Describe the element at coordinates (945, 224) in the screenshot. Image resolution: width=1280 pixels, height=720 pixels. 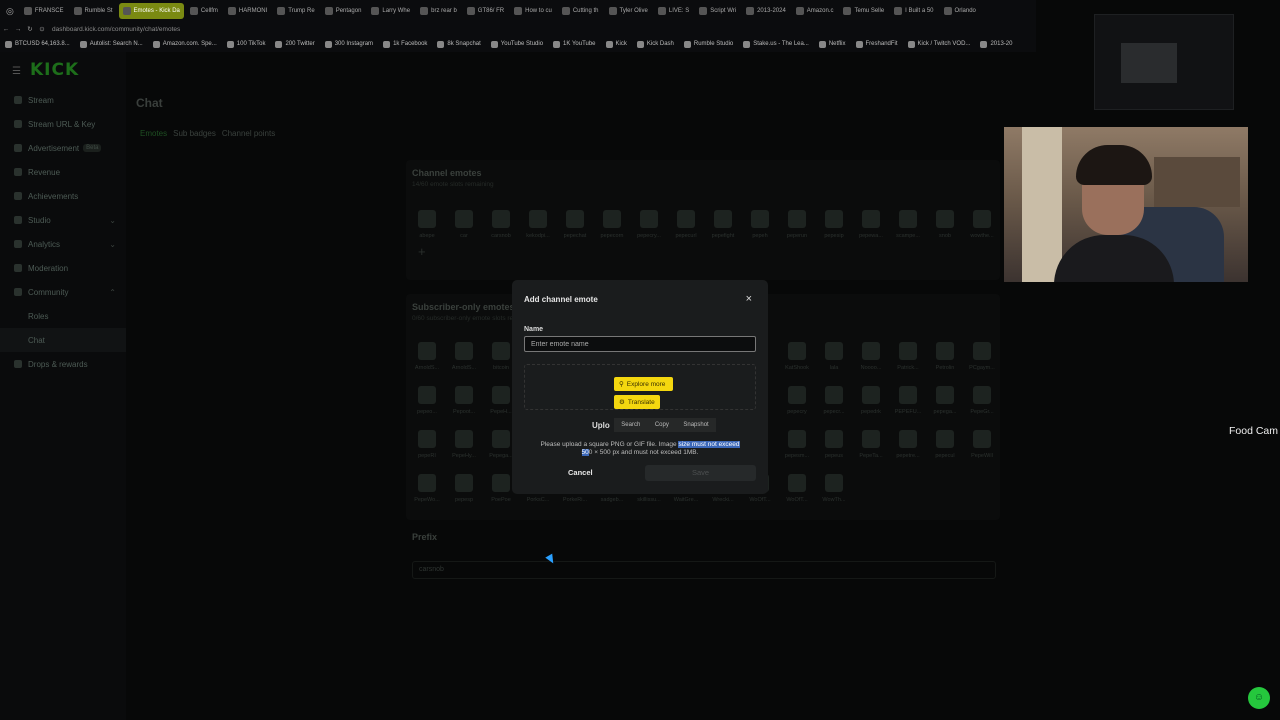
I see `emote-item: snob` at that location.